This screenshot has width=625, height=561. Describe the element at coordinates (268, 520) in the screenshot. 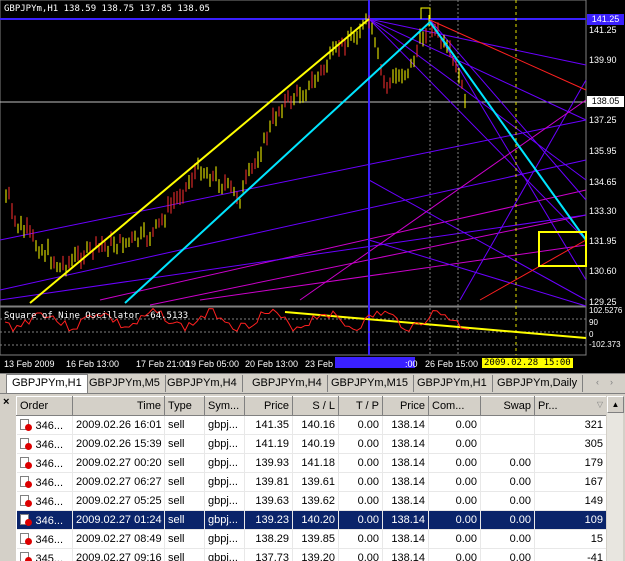

I see `cell-price: 139.23` at that location.